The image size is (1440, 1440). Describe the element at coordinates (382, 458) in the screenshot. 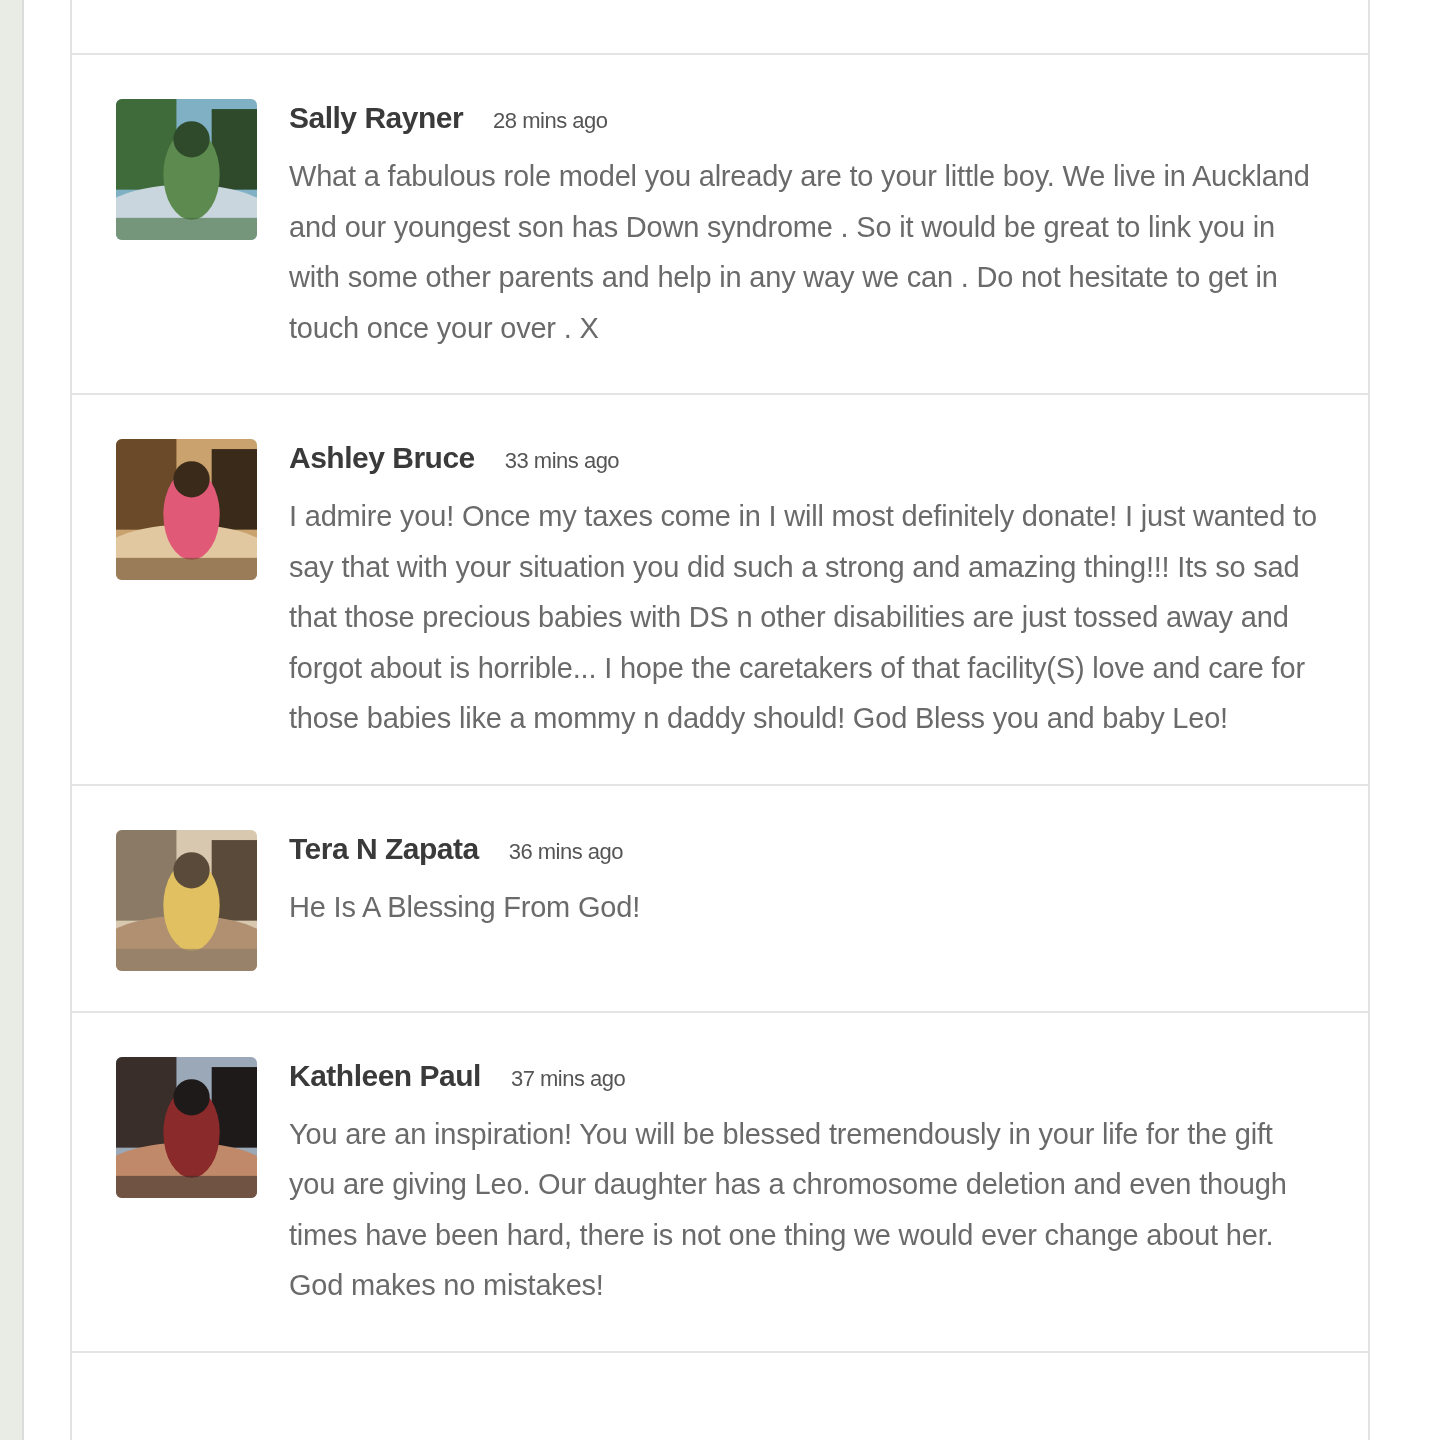

I see `author-name: Ashley Bruce` at that location.